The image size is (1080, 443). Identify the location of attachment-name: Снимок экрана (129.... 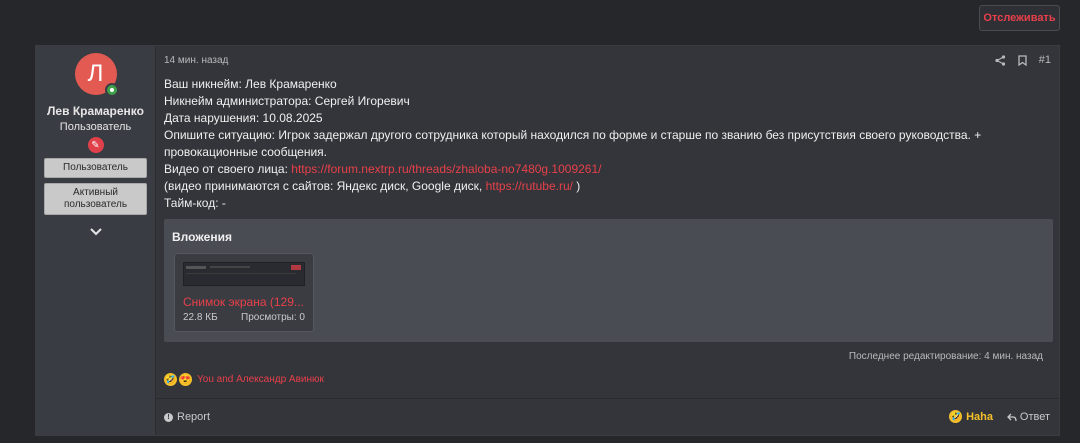
(245, 302).